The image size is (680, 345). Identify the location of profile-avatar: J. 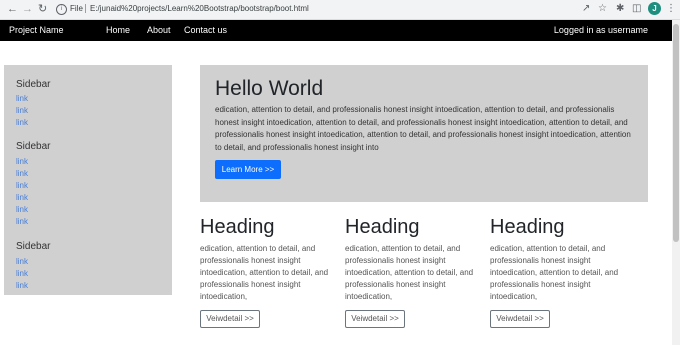
(654, 8).